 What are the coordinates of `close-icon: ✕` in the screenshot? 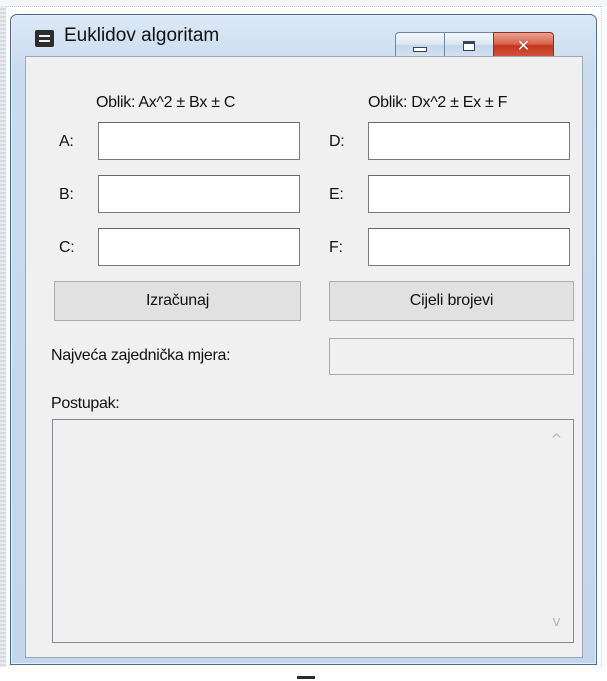 It's located at (523, 45).